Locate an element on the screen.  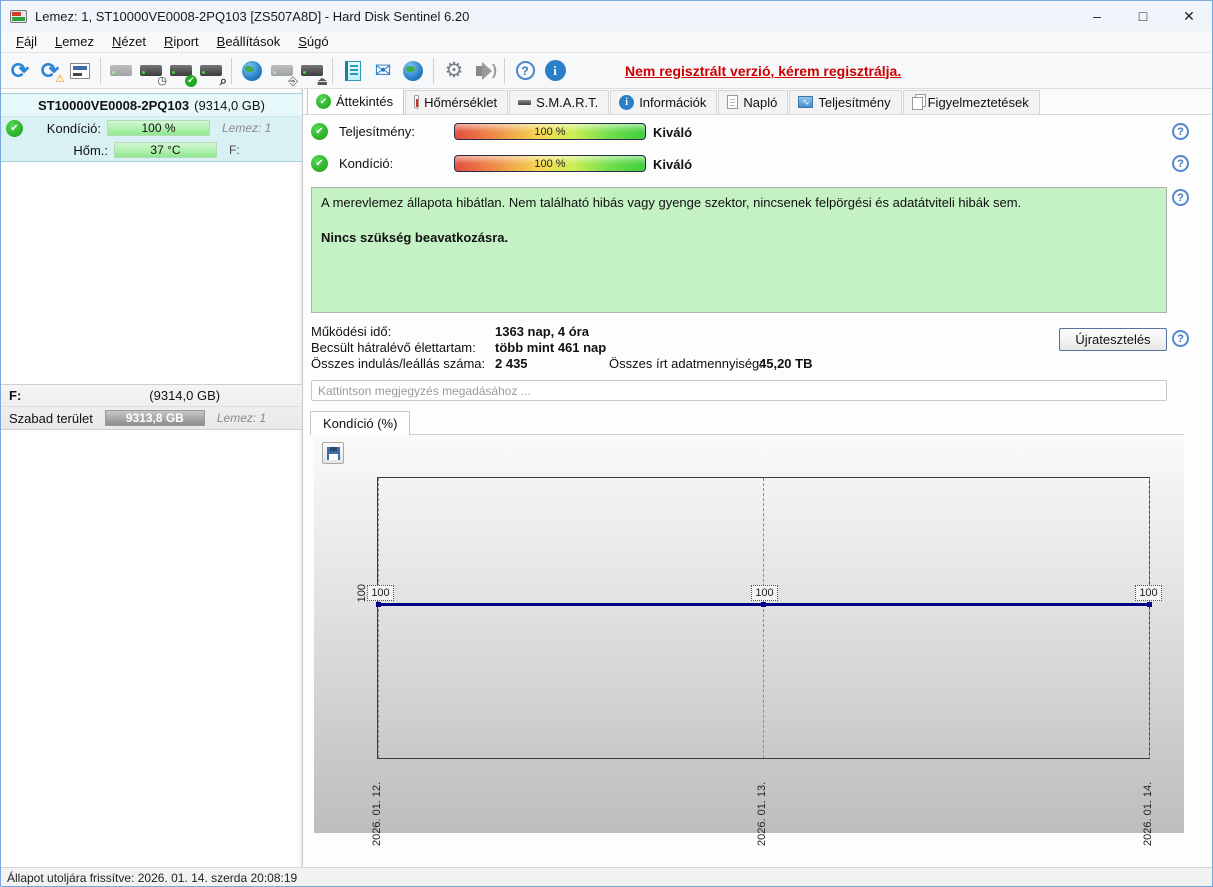
disk-remove-icon: ⏏ is located at coordinates (312, 71).